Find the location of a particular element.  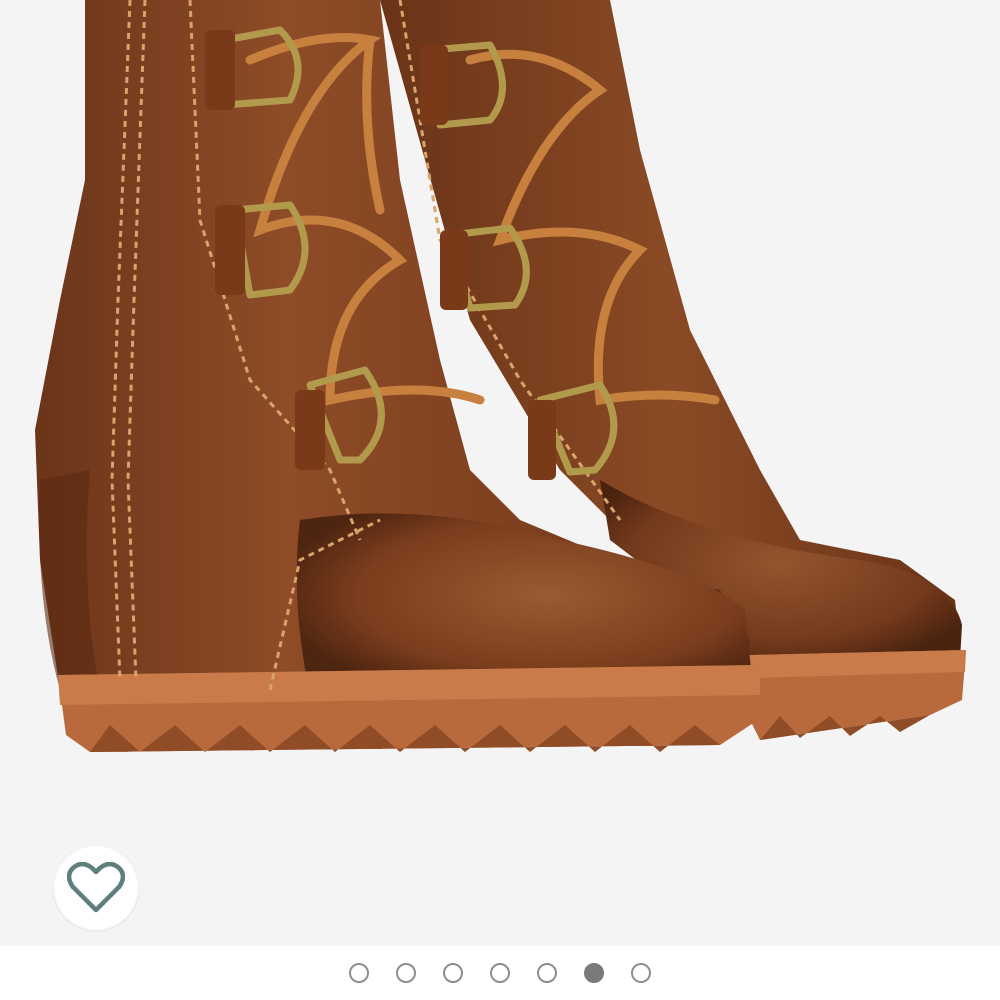

image-carousel-indicators is located at coordinates (500, 973).